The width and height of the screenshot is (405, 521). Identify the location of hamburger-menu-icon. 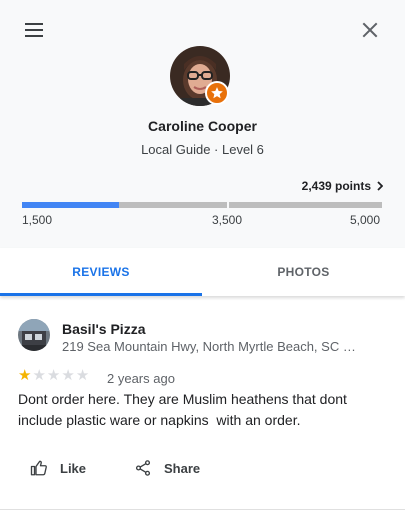
(34, 30).